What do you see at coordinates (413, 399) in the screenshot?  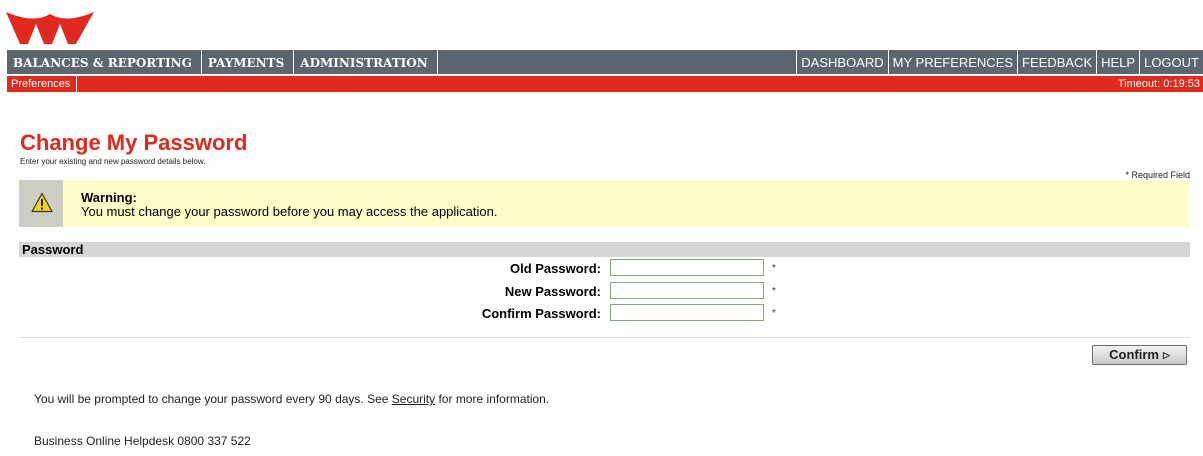 I see `security-link: Security` at bounding box center [413, 399].